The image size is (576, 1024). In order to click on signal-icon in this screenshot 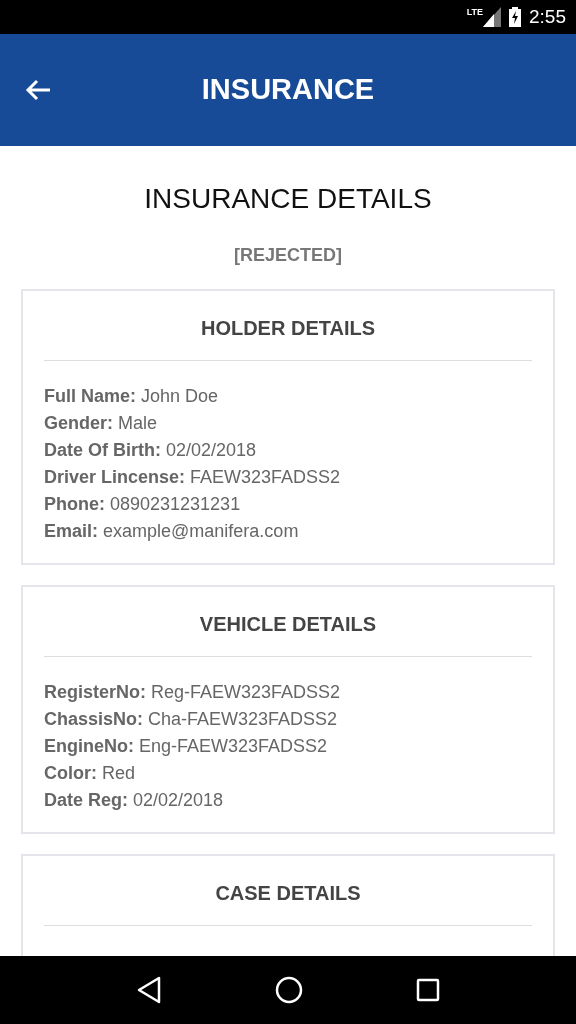, I will do `click(492, 17)`.